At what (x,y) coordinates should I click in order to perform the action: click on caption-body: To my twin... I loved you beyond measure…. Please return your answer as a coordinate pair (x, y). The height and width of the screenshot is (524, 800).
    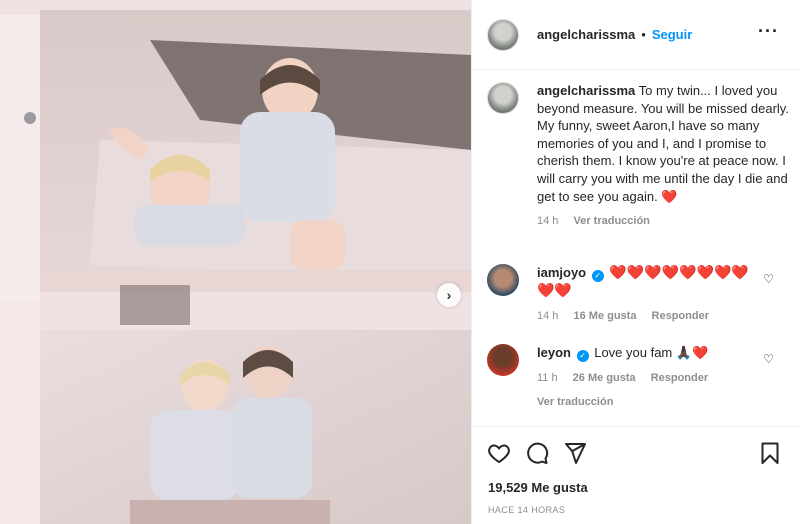
    Looking at the image, I should click on (663, 143).